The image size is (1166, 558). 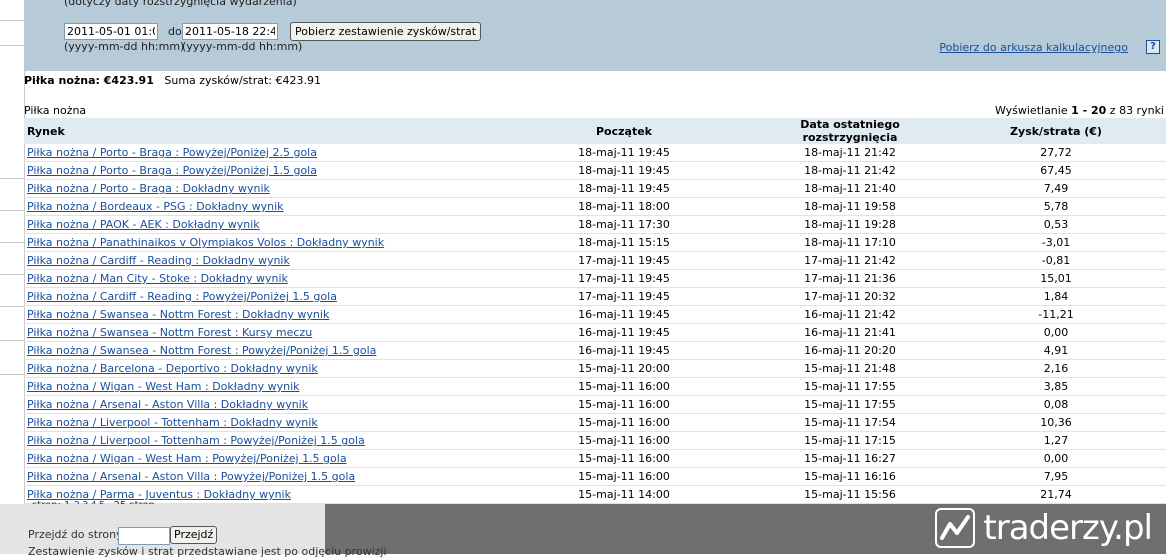 What do you see at coordinates (850, 131) in the screenshot?
I see `column-header-settled: Data ostatniego rozstrzygnięcia` at bounding box center [850, 131].